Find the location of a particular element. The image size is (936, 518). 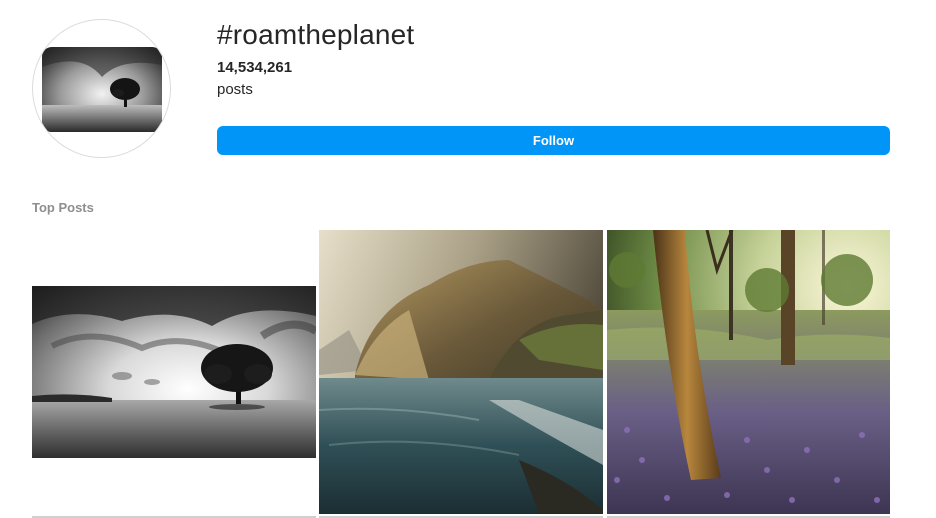

hashtag-title: #roamtheplanet is located at coordinates (316, 34).